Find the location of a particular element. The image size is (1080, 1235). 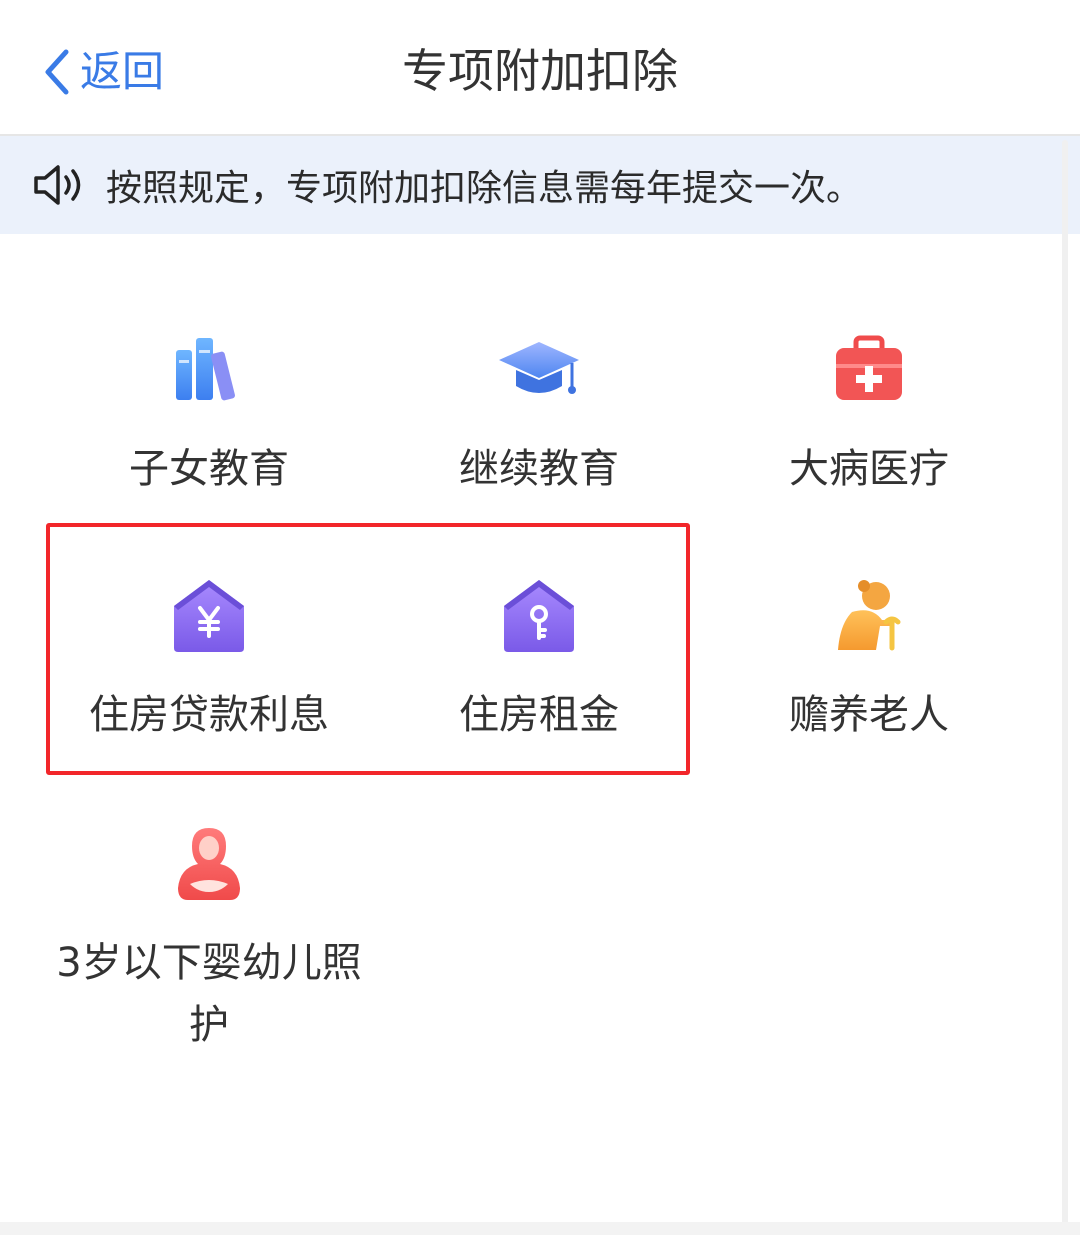

item-elderly-support: 赡养老人 is located at coordinates (869, 661).